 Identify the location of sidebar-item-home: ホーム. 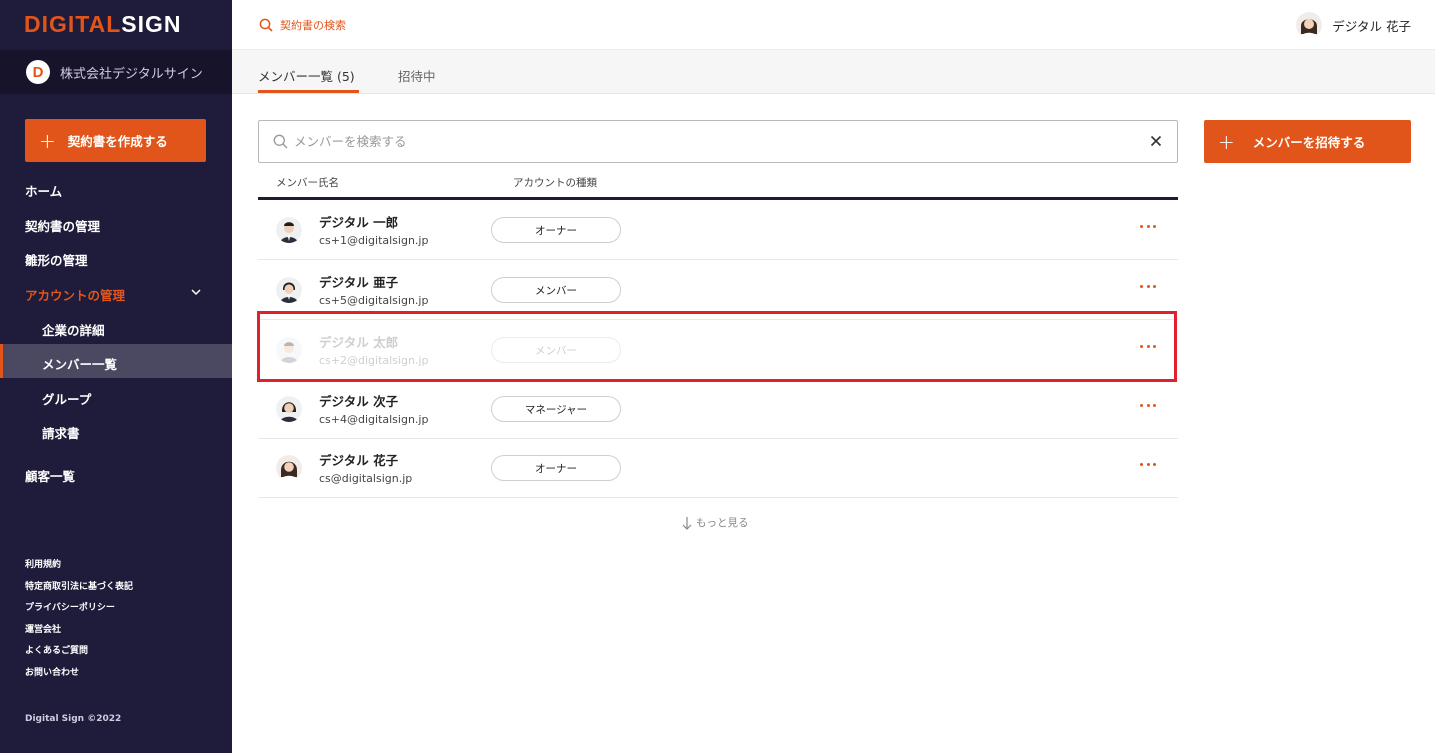
(43, 190).